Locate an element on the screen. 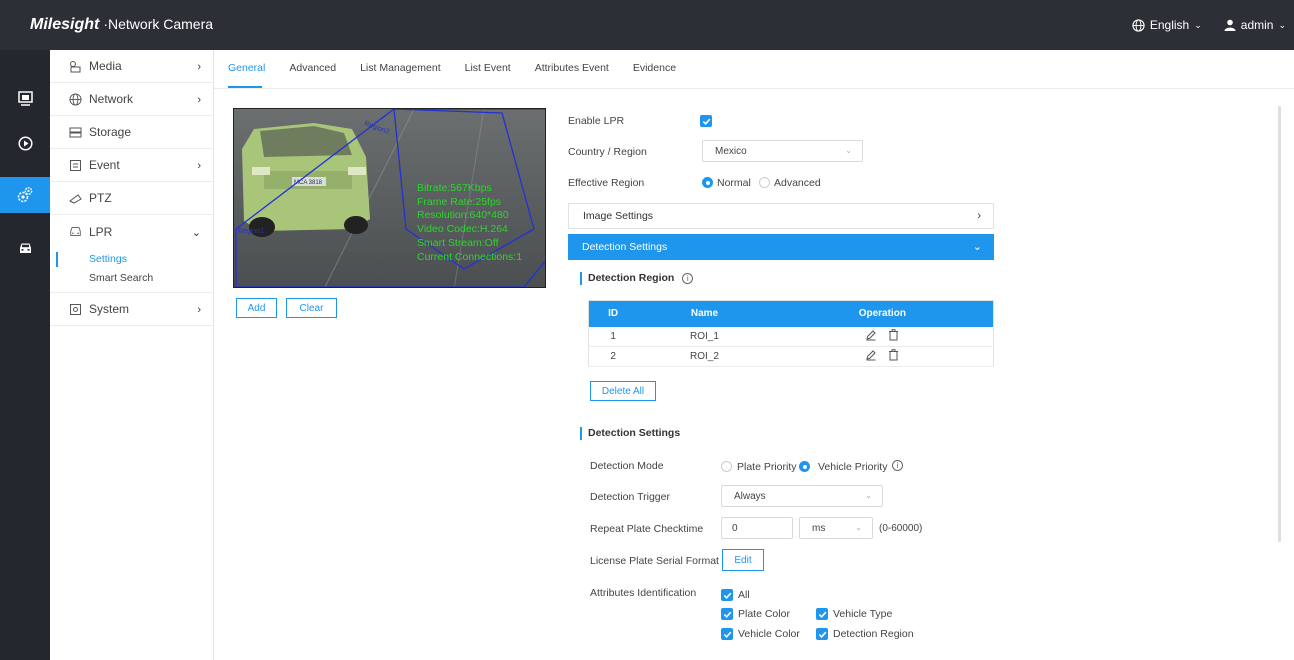 The height and width of the screenshot is (660, 1294). submenu-item-settings: Settings is located at coordinates (131, 259).